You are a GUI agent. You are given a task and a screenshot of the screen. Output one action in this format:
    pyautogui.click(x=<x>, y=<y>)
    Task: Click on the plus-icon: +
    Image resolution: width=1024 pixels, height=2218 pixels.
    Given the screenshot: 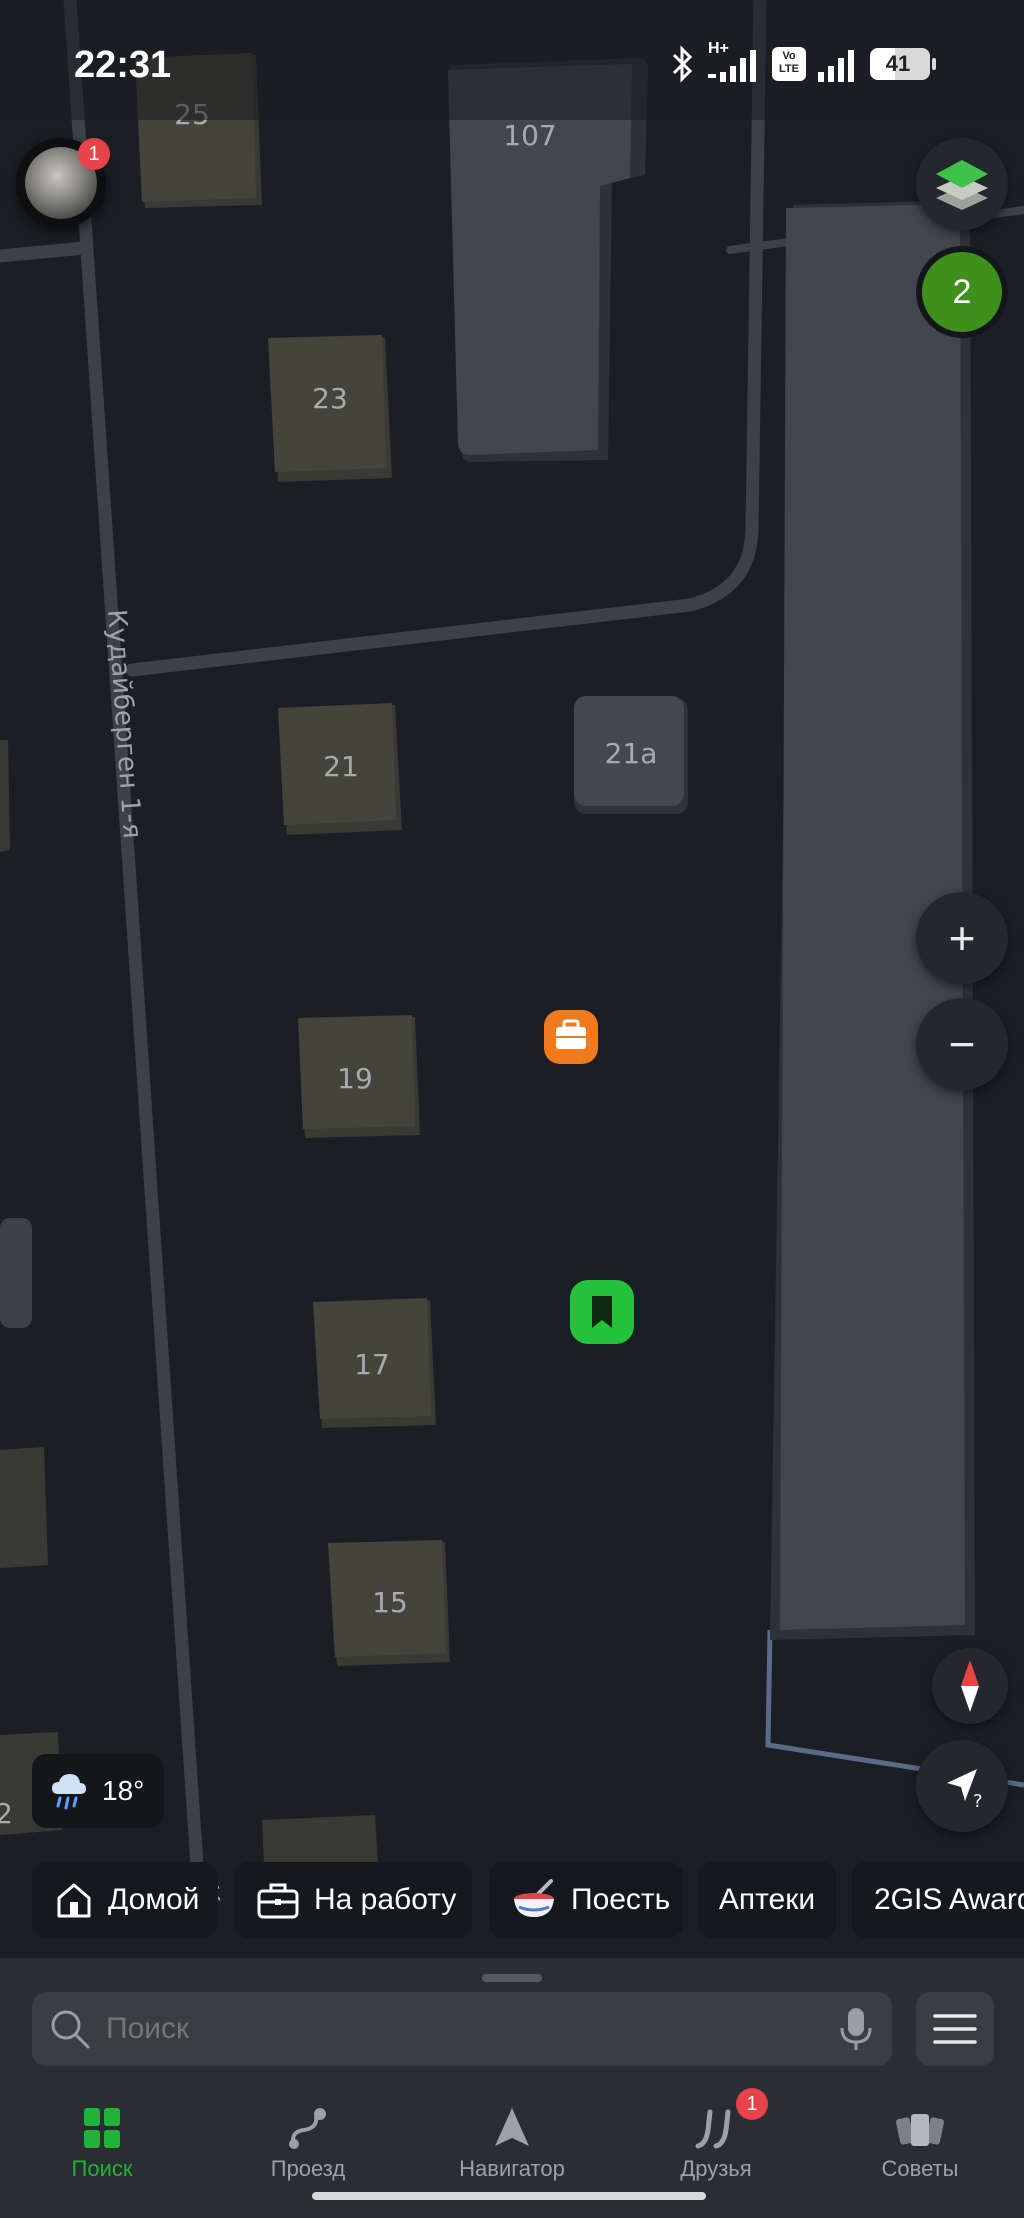 What is the action you would take?
    pyautogui.click(x=962, y=938)
    